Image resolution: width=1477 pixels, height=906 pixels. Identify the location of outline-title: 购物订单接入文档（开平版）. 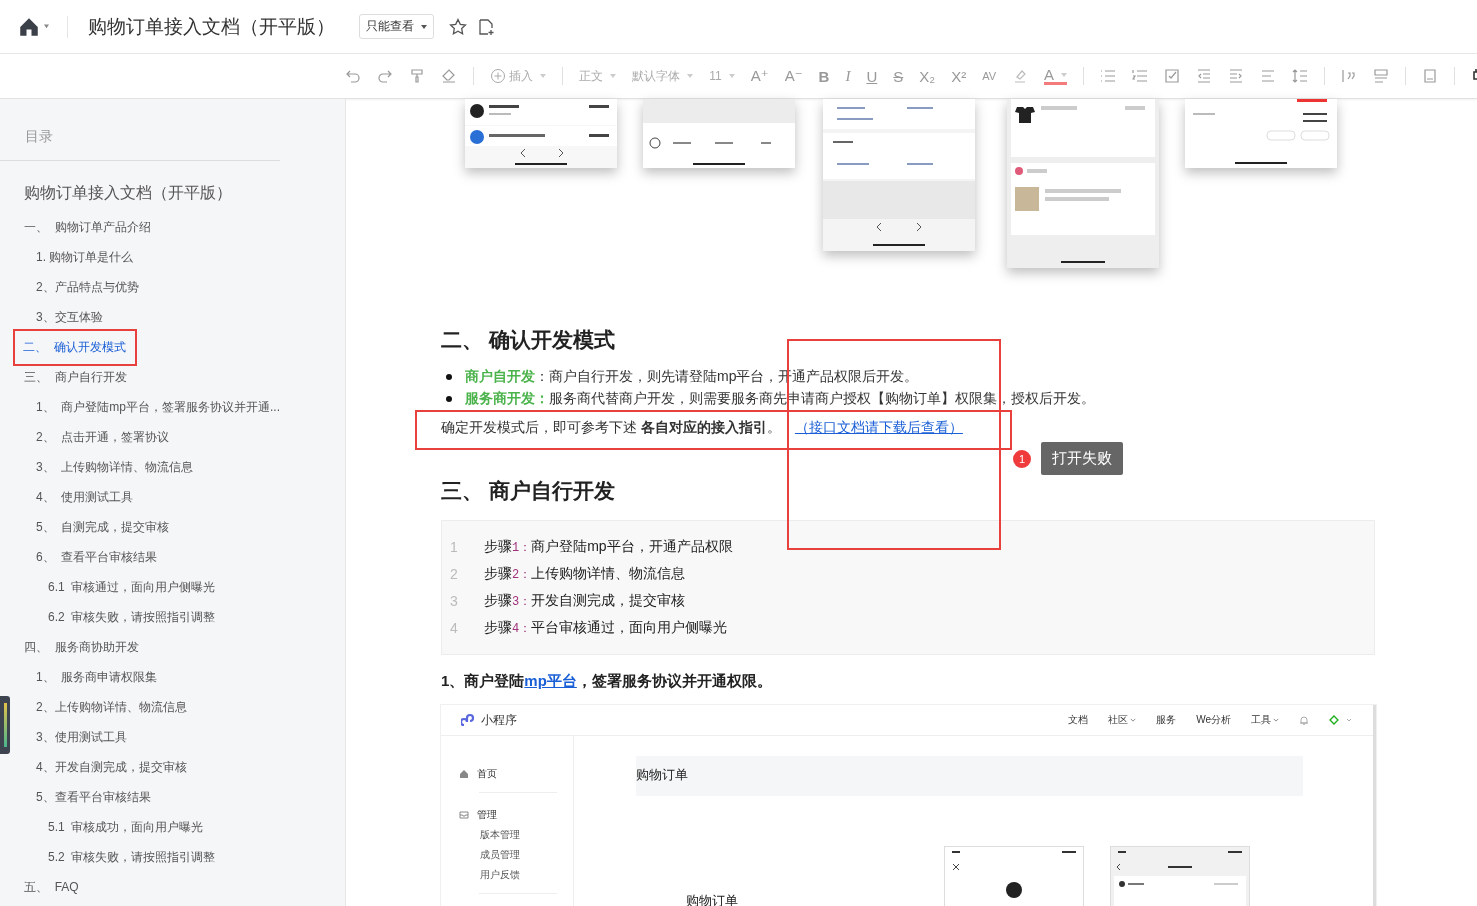
(128, 193).